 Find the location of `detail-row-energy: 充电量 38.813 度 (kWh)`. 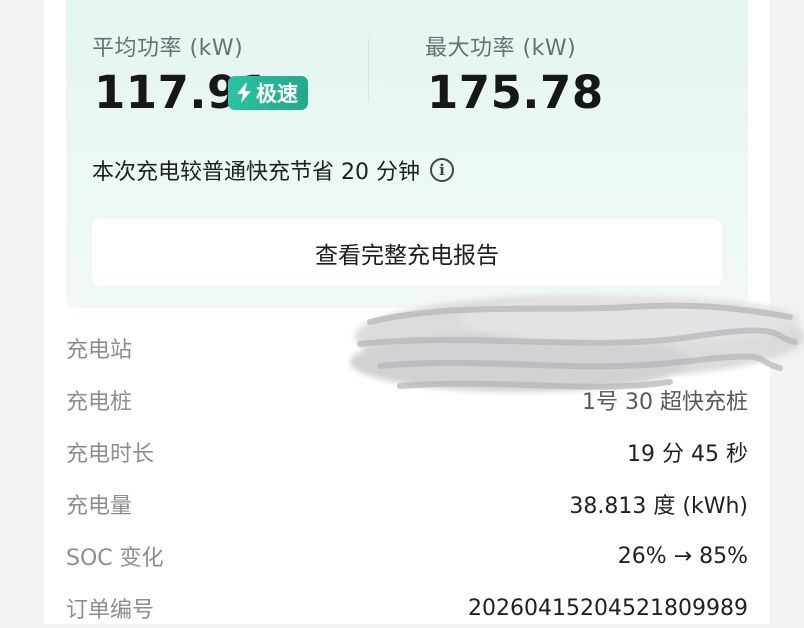

detail-row-energy: 充电量 38.813 度 (kWh) is located at coordinates (407, 504).